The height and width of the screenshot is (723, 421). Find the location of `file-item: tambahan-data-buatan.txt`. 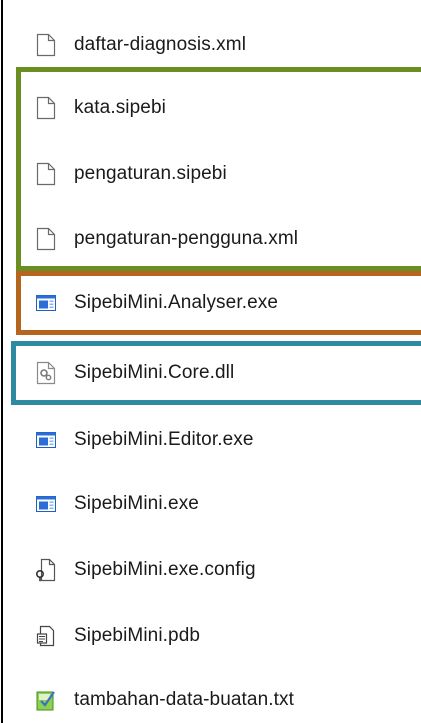

file-item: tambahan-data-buatan.txt is located at coordinates (165, 700).